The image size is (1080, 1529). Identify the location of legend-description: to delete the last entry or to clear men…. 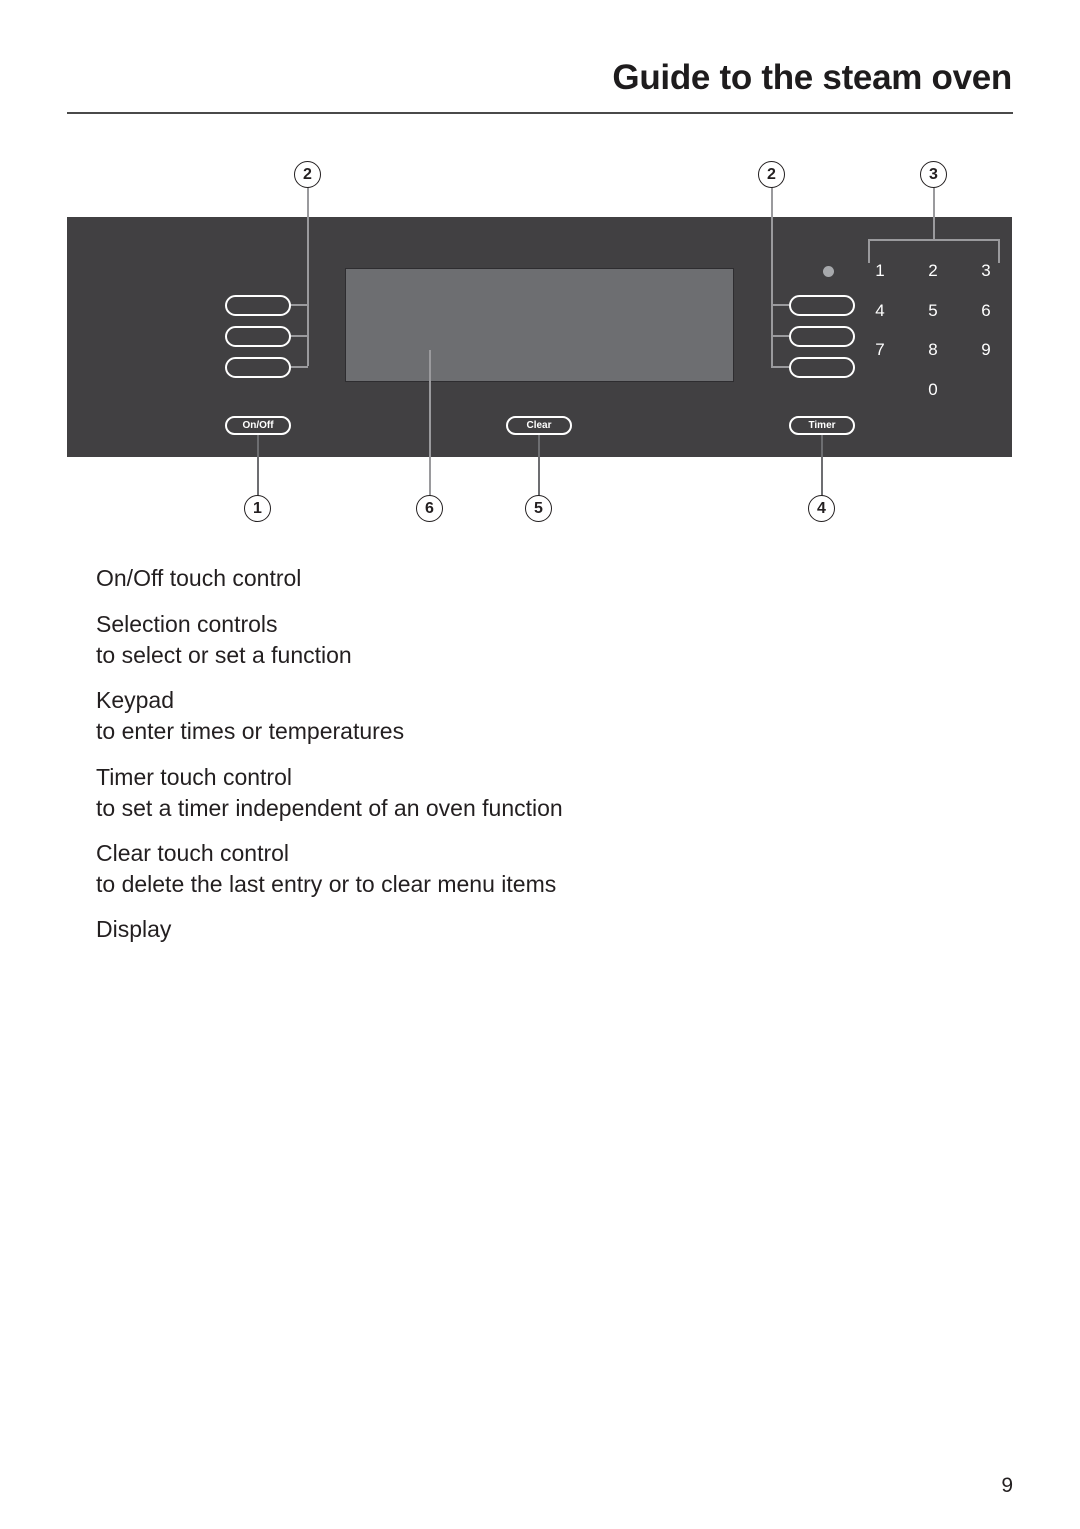
(326, 884).